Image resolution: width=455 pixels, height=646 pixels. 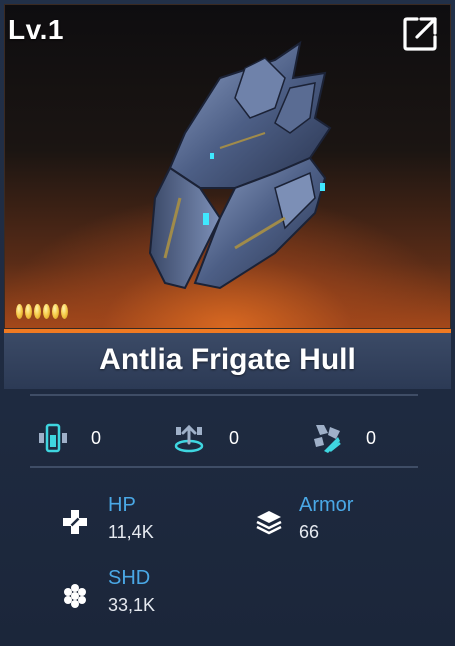 What do you see at coordinates (75, 522) in the screenshot?
I see `plus-cross-icon` at bounding box center [75, 522].